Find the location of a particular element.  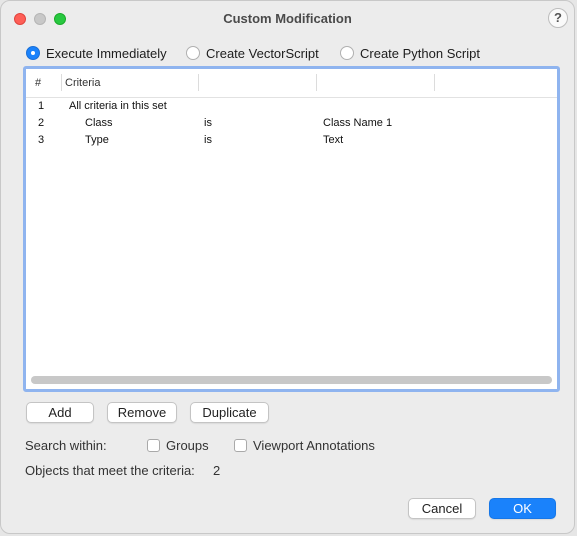

column-header-number: # is located at coordinates (38, 83).